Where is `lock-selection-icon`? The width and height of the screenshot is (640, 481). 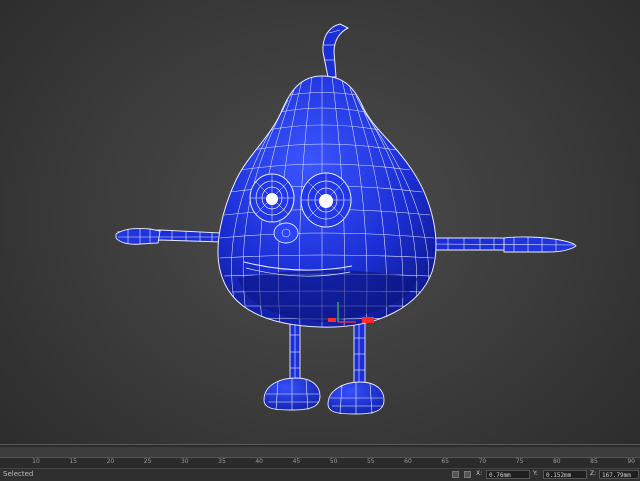 lock-selection-icon is located at coordinates (455, 474).